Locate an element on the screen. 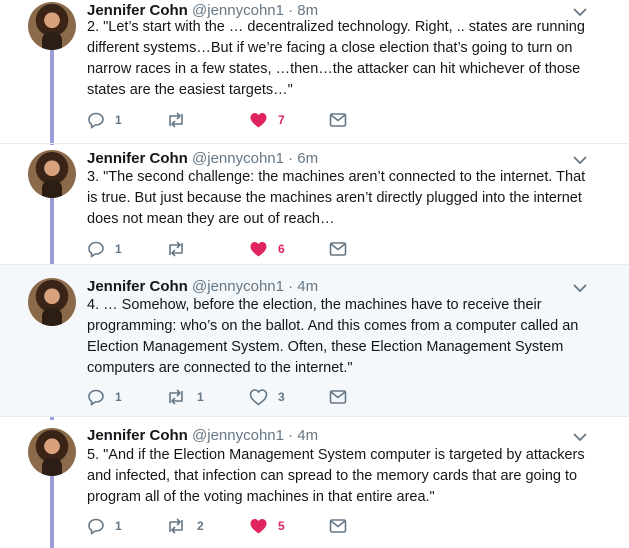 The width and height of the screenshot is (629, 548). author-handle: @jennycohn1 · 6m is located at coordinates (255, 158).